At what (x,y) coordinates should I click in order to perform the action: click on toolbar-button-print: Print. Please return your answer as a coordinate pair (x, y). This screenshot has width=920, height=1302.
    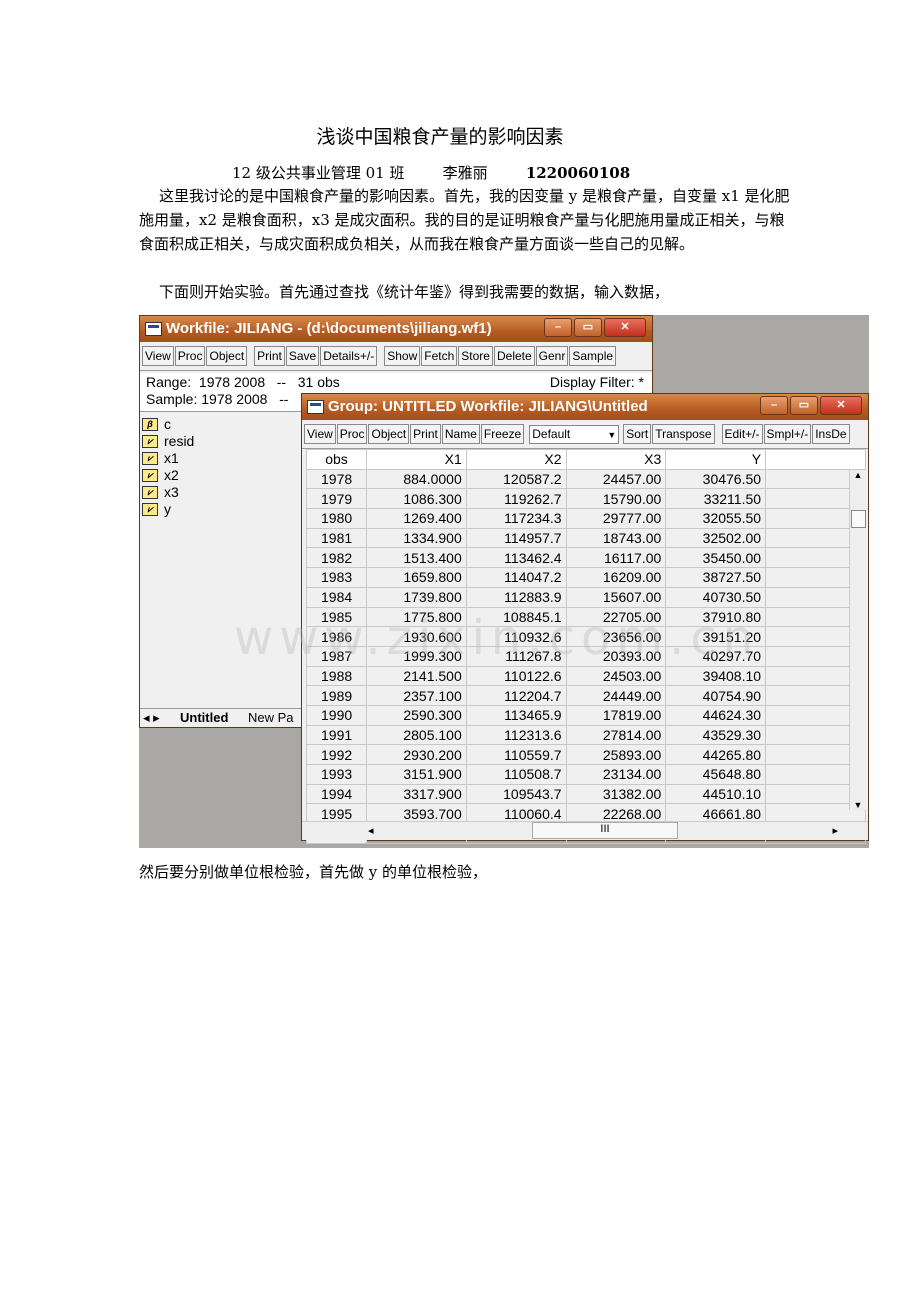
    Looking at the image, I should click on (269, 356).